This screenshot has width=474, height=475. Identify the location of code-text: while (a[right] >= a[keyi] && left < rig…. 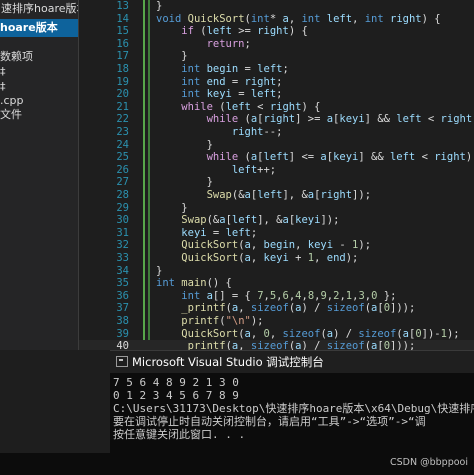
(340, 119).